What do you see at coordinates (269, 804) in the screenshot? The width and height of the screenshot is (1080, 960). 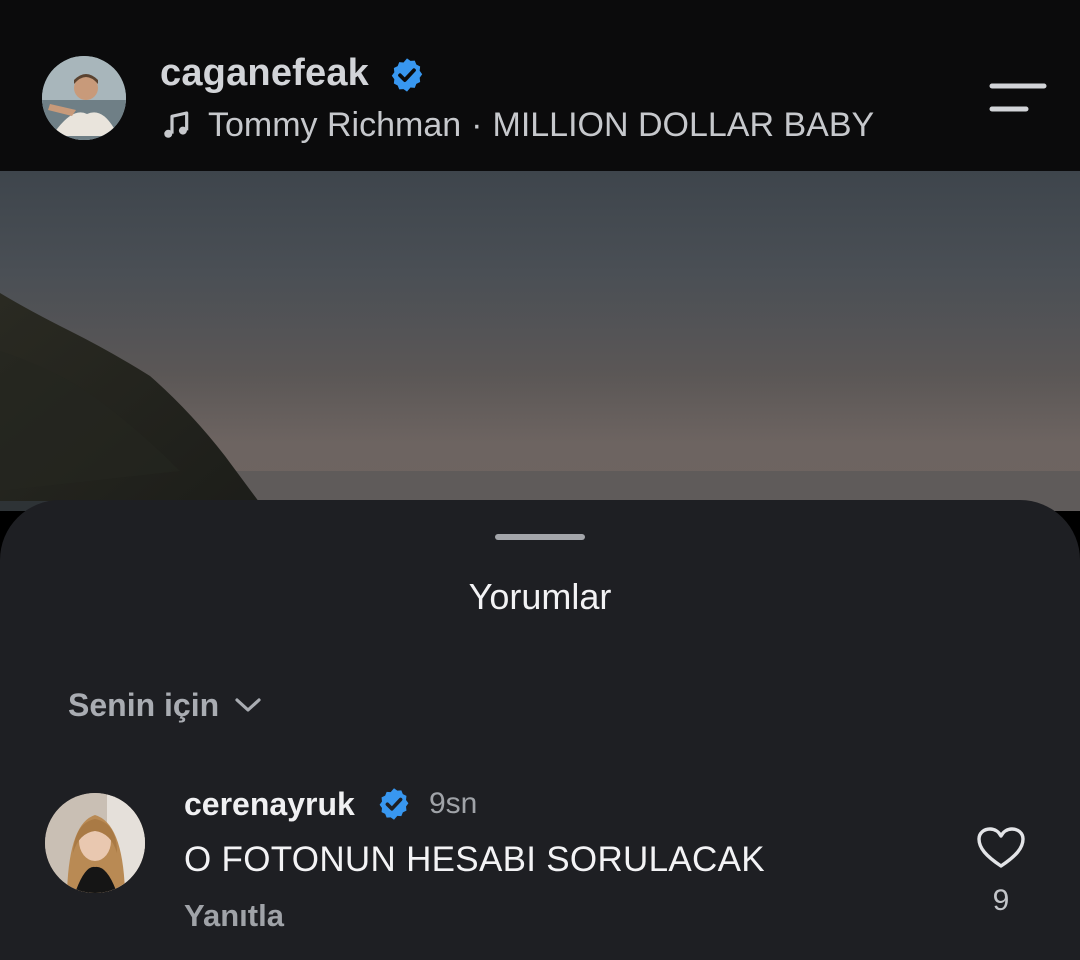 I see `comment-username: cerenayruk` at bounding box center [269, 804].